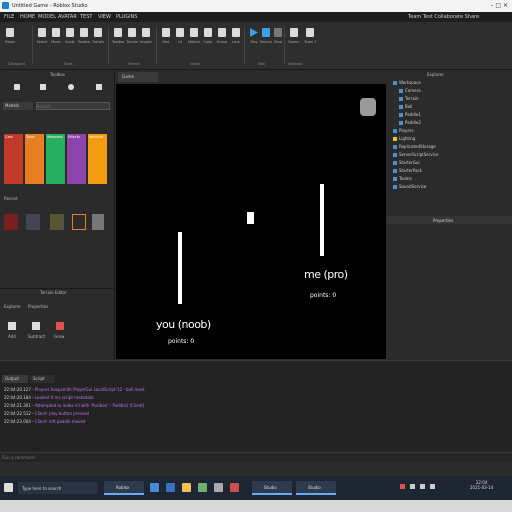 The height and width of the screenshot is (512, 512). What do you see at coordinates (416, 154) in the screenshot?
I see `tree-item: ServerScriptService` at bounding box center [416, 154].